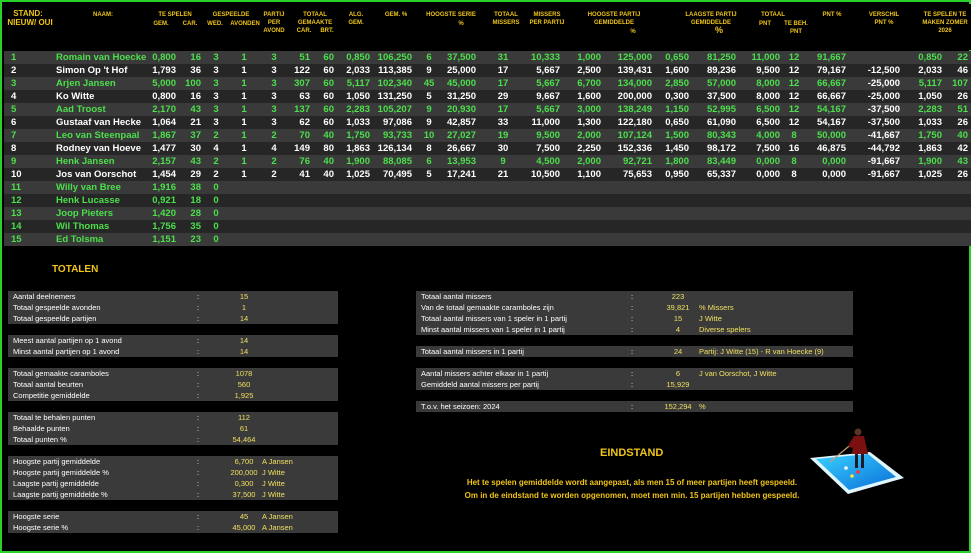  What do you see at coordinates (173, 516) in the screenshot?
I see `stat-row: Hoogste serie: 45 A Jansen` at bounding box center [173, 516].